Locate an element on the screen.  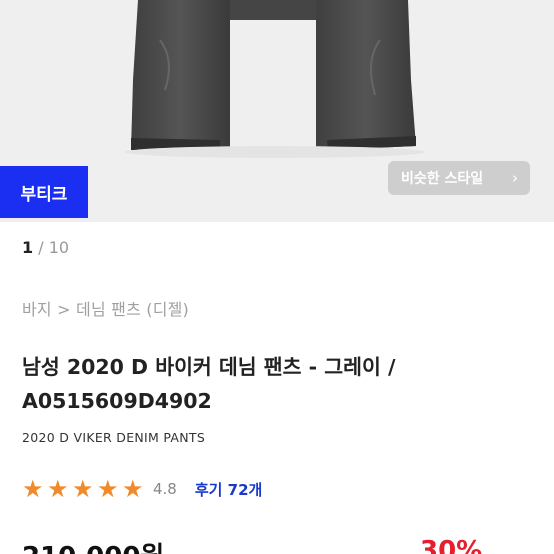
price-value: 210,000원 is located at coordinates (93, 548).